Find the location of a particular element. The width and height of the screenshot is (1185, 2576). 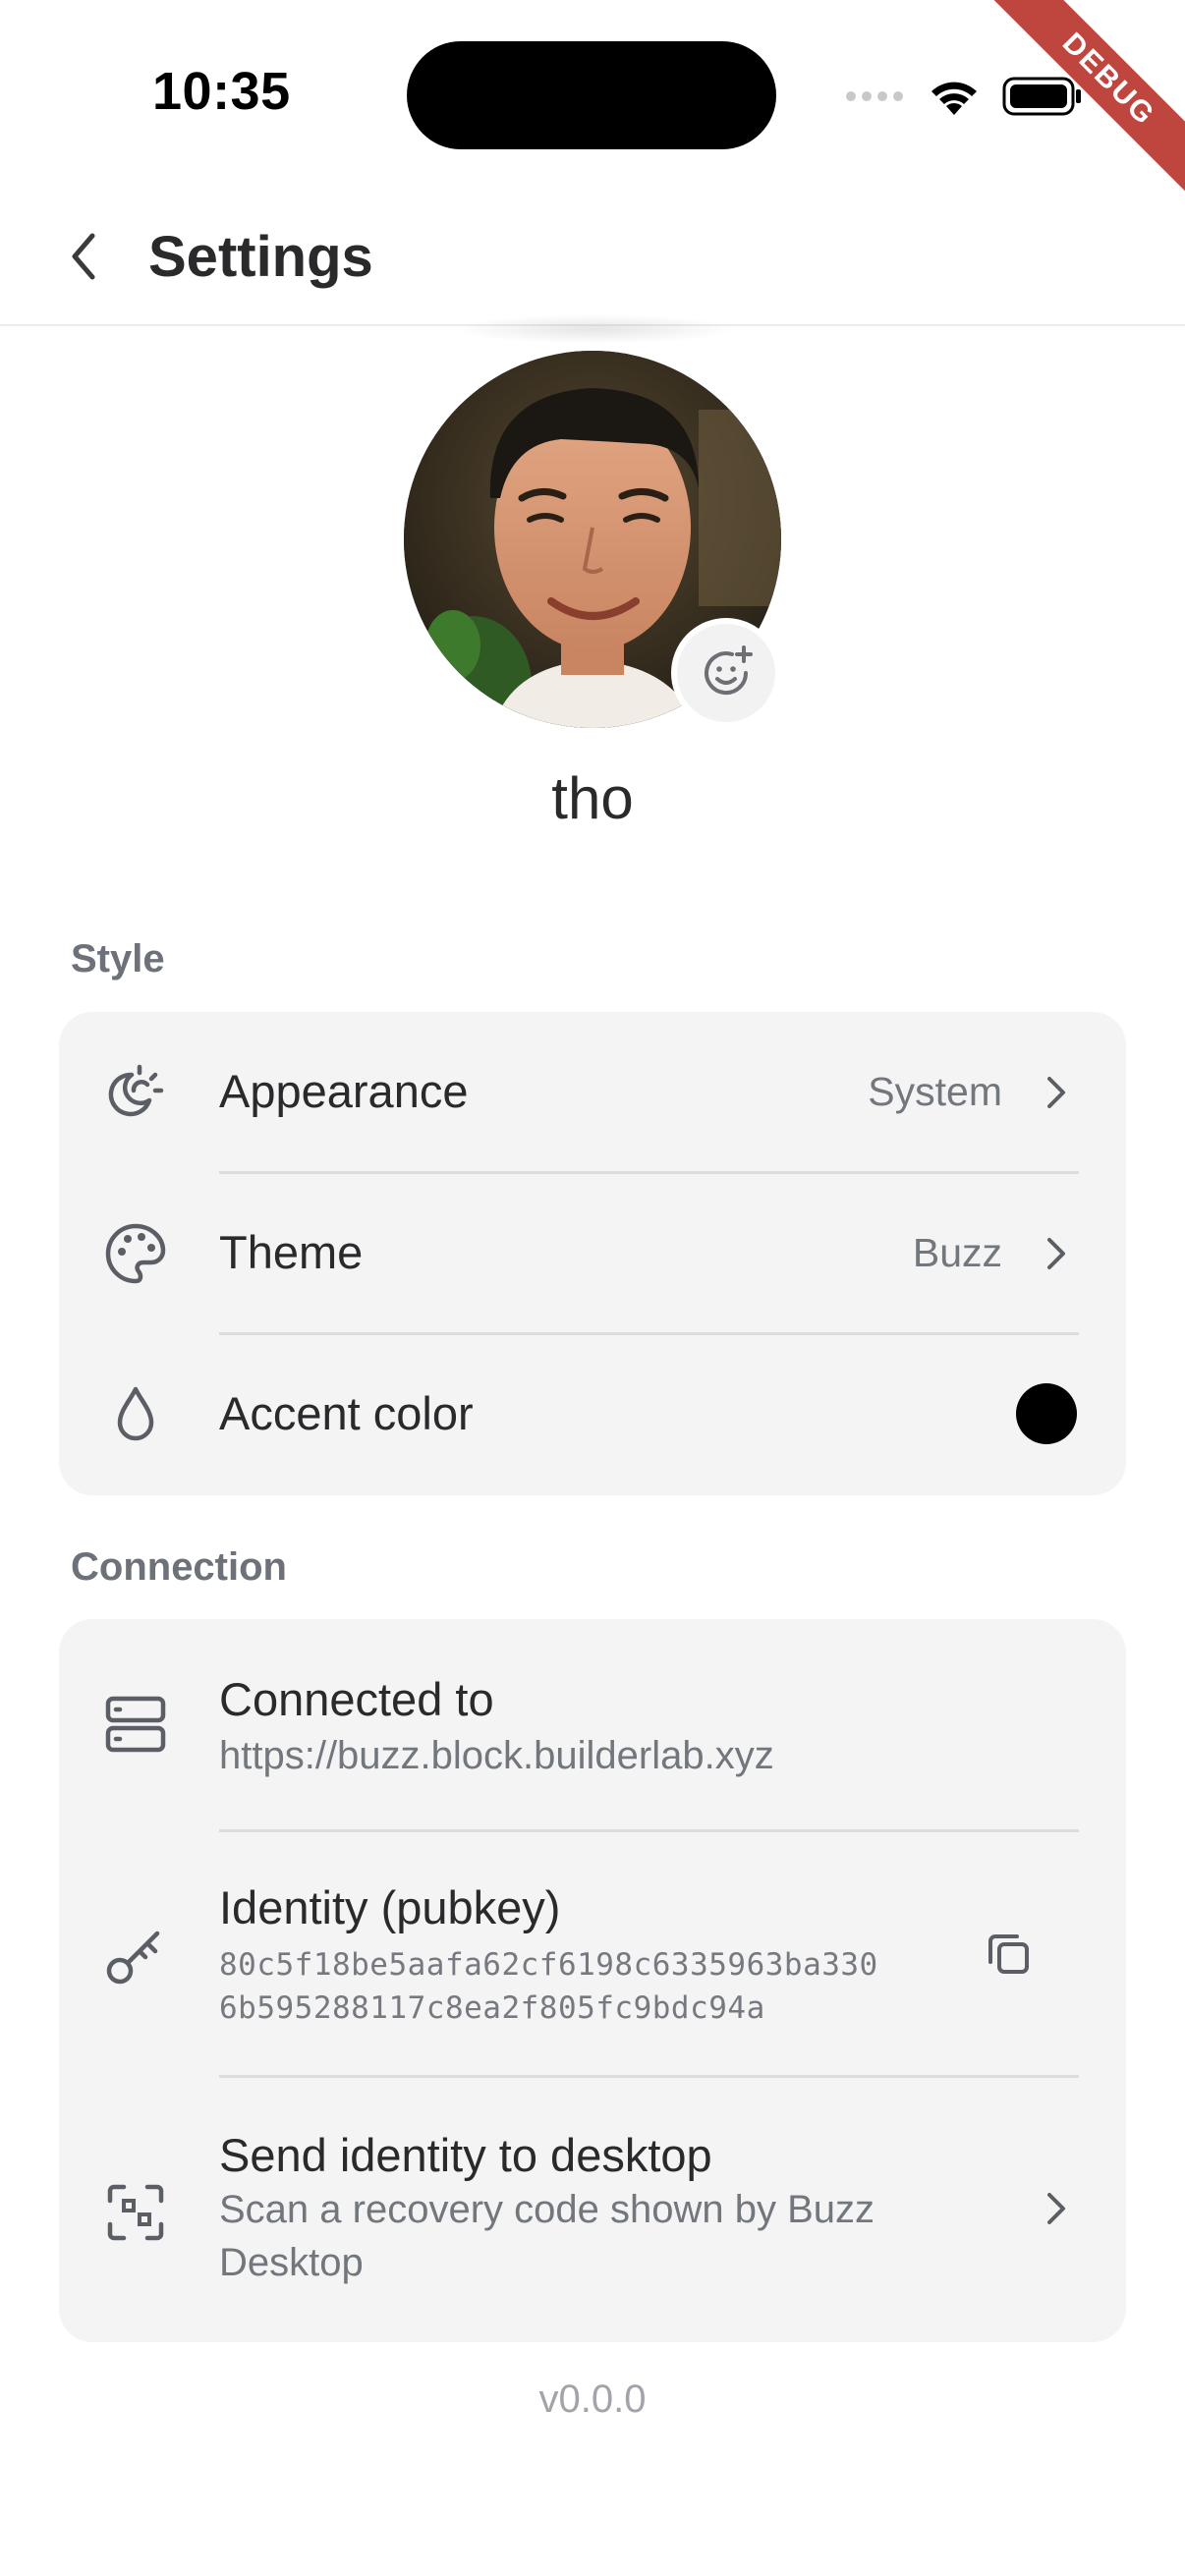

appearance-icon is located at coordinates (136, 1092).